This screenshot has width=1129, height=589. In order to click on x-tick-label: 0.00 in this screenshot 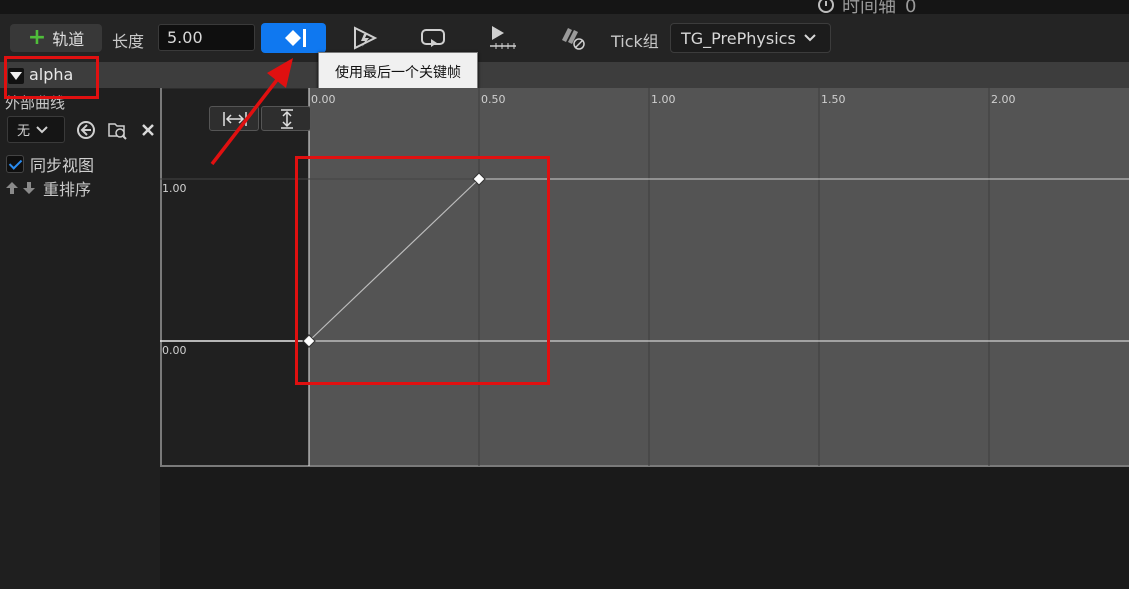, I will do `click(323, 99)`.